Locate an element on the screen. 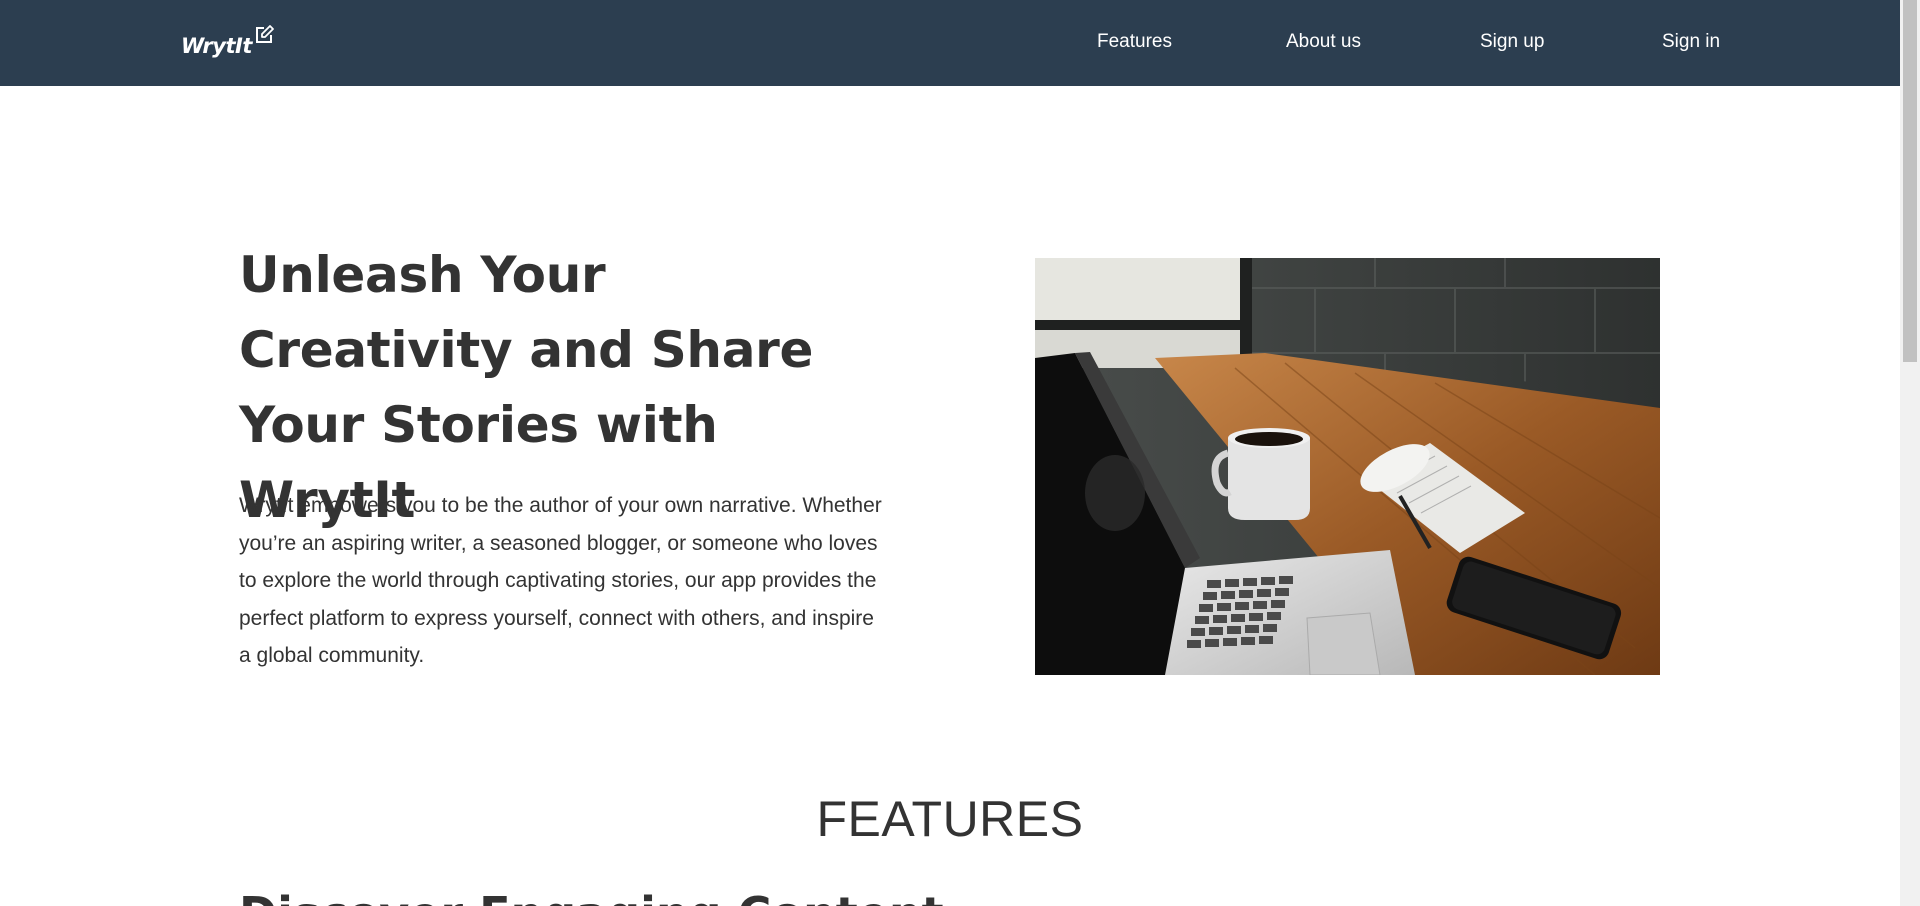  logo-link: WrytIt is located at coordinates (228, 40).